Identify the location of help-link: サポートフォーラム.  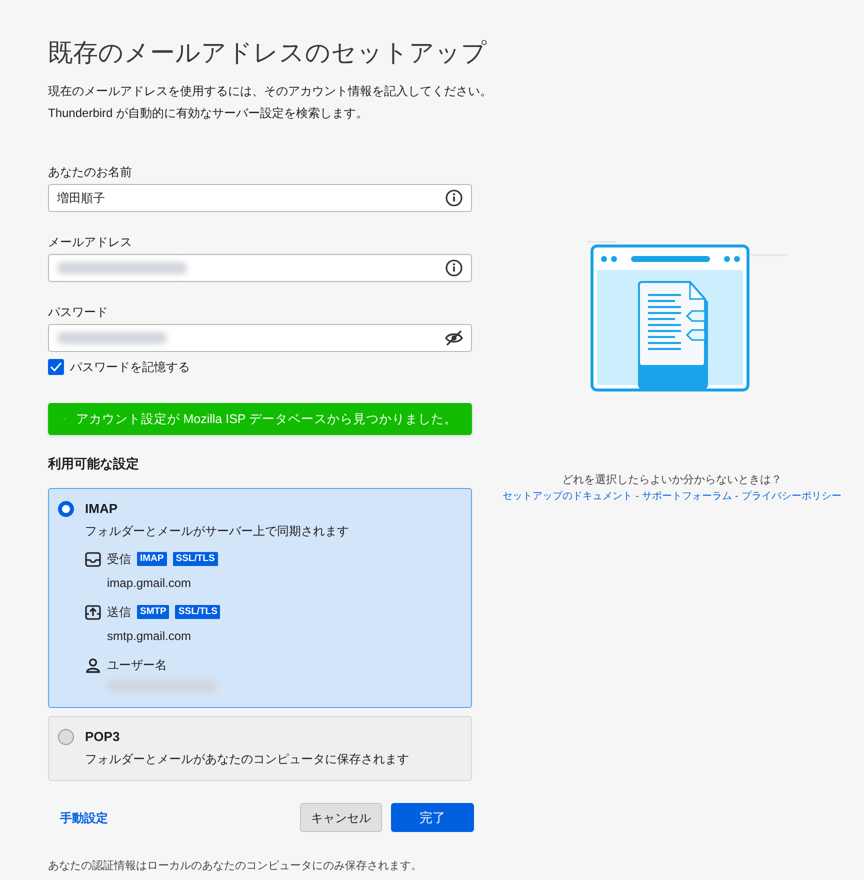
(687, 496).